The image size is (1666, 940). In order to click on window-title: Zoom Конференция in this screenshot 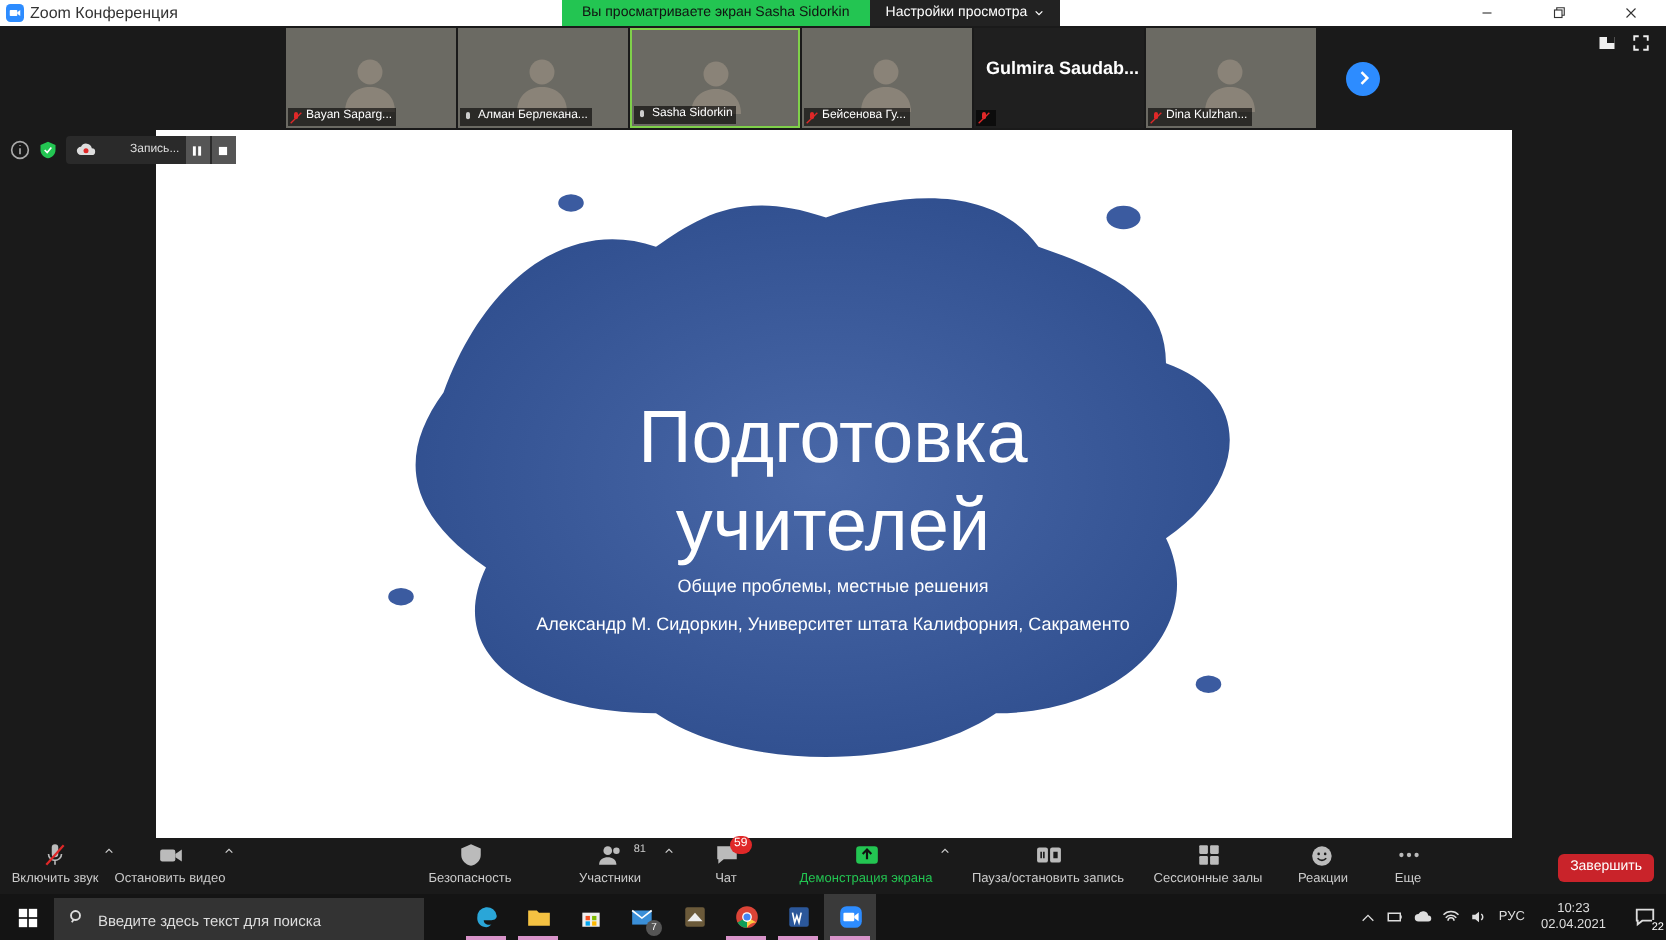, I will do `click(104, 13)`.